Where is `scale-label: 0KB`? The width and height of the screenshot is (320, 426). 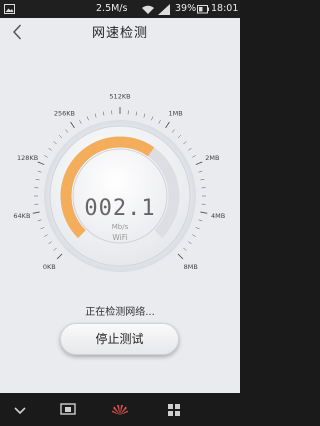
scale-label: 0KB is located at coordinates (49, 267).